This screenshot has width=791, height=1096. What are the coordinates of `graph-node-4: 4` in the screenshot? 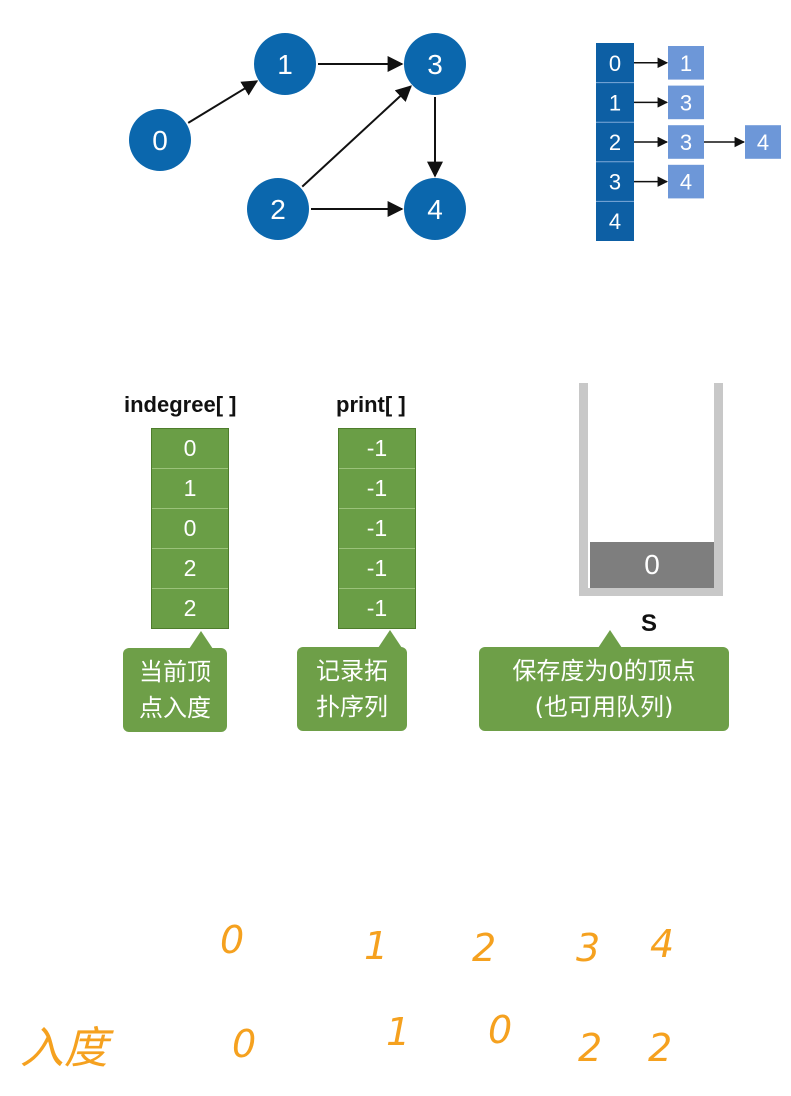 It's located at (435, 209).